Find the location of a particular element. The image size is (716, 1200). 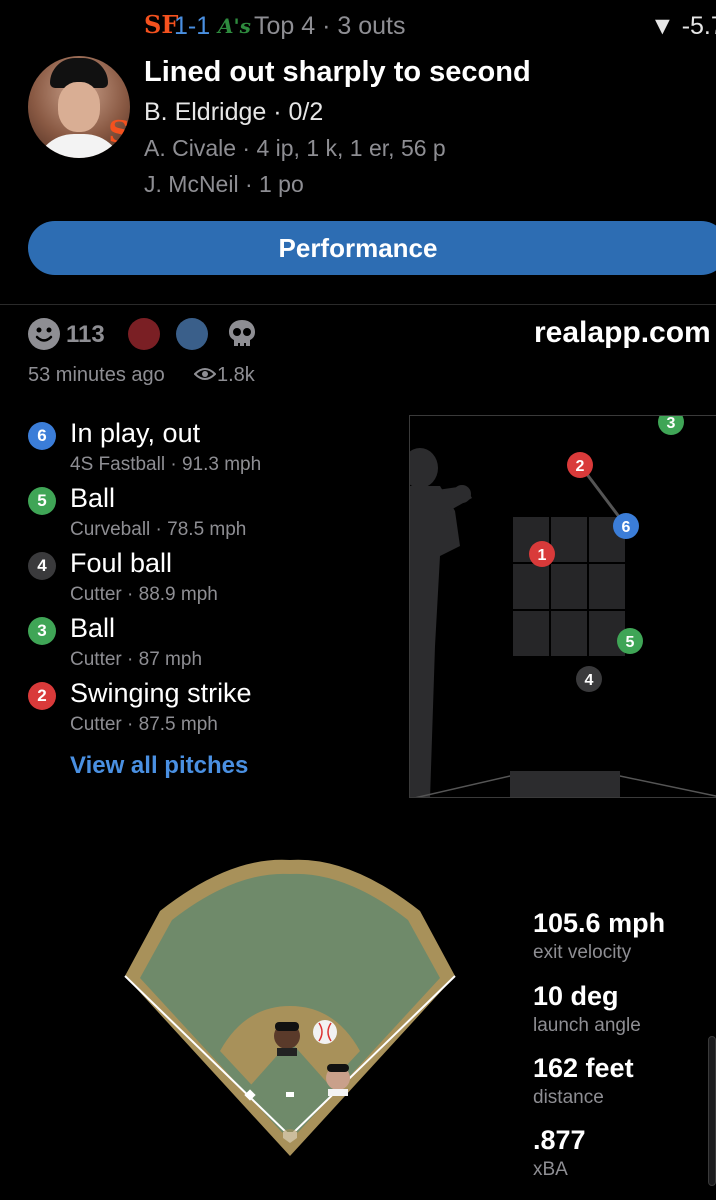

svg-text: 1 is located at coordinates (542, 555).